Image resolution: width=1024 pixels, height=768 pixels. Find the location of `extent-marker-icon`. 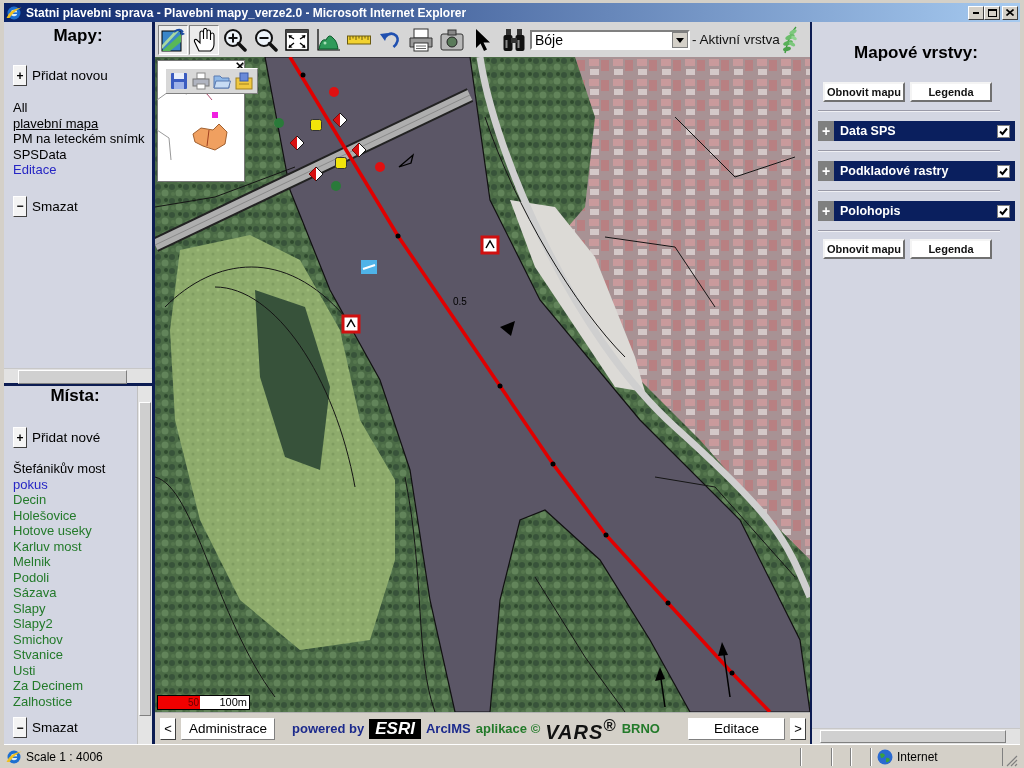

extent-marker-icon is located at coordinates (215, 115).